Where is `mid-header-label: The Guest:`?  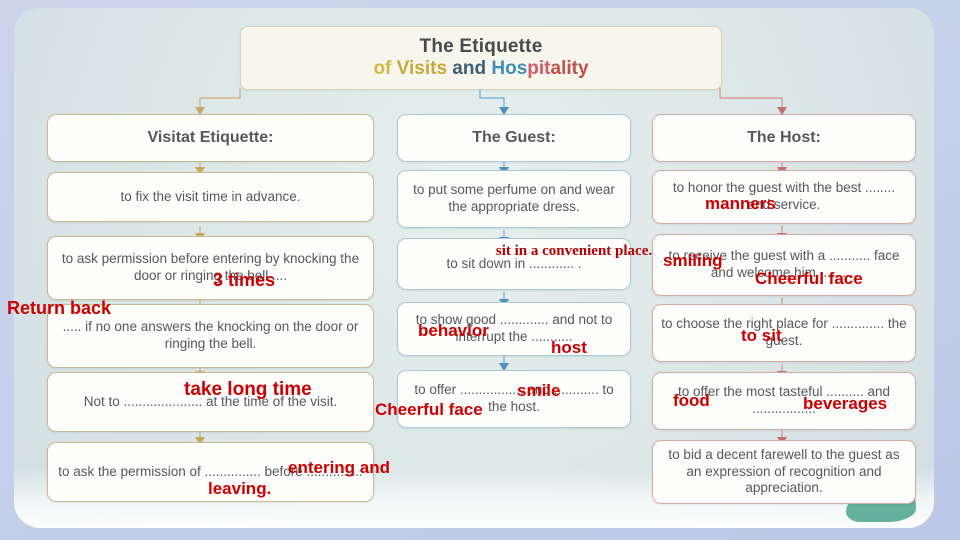 mid-header-label: The Guest: is located at coordinates (514, 137).